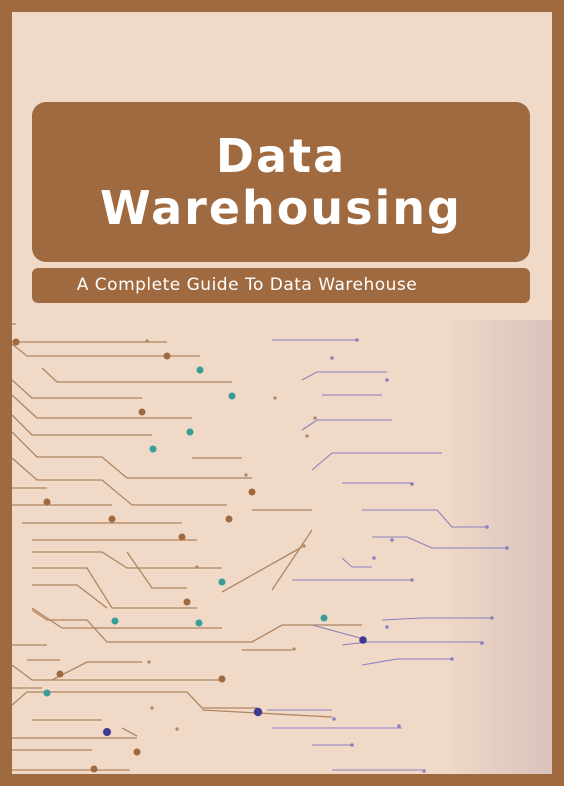 The height and width of the screenshot is (786, 564). Describe the element at coordinates (247, 285) in the screenshot. I see `subtitle-text: A Complete Guide To Data Warehouse` at that location.